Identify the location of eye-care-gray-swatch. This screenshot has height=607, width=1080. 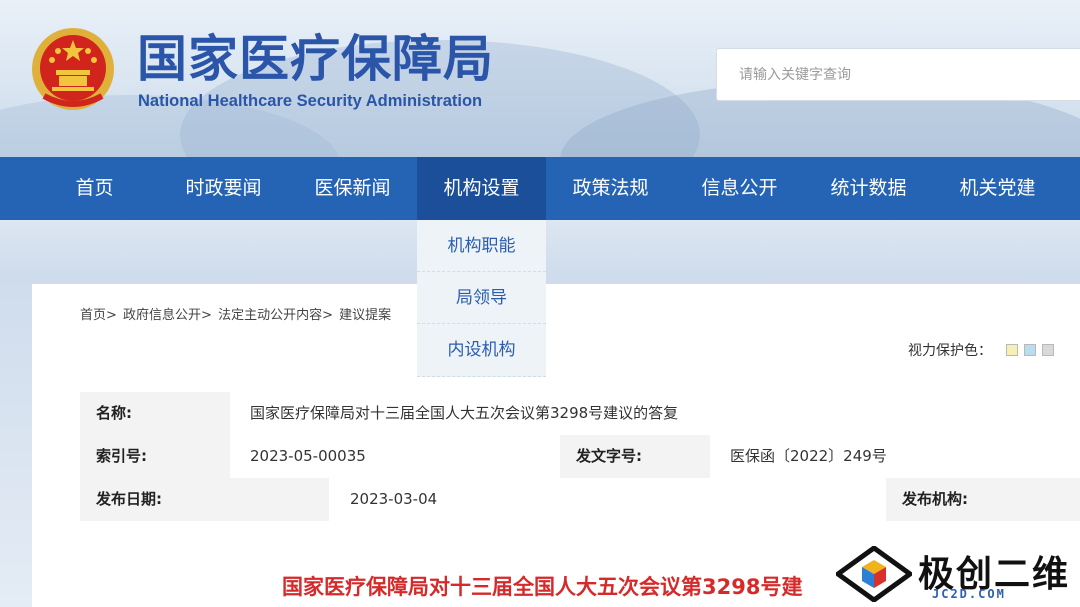
(1048, 350).